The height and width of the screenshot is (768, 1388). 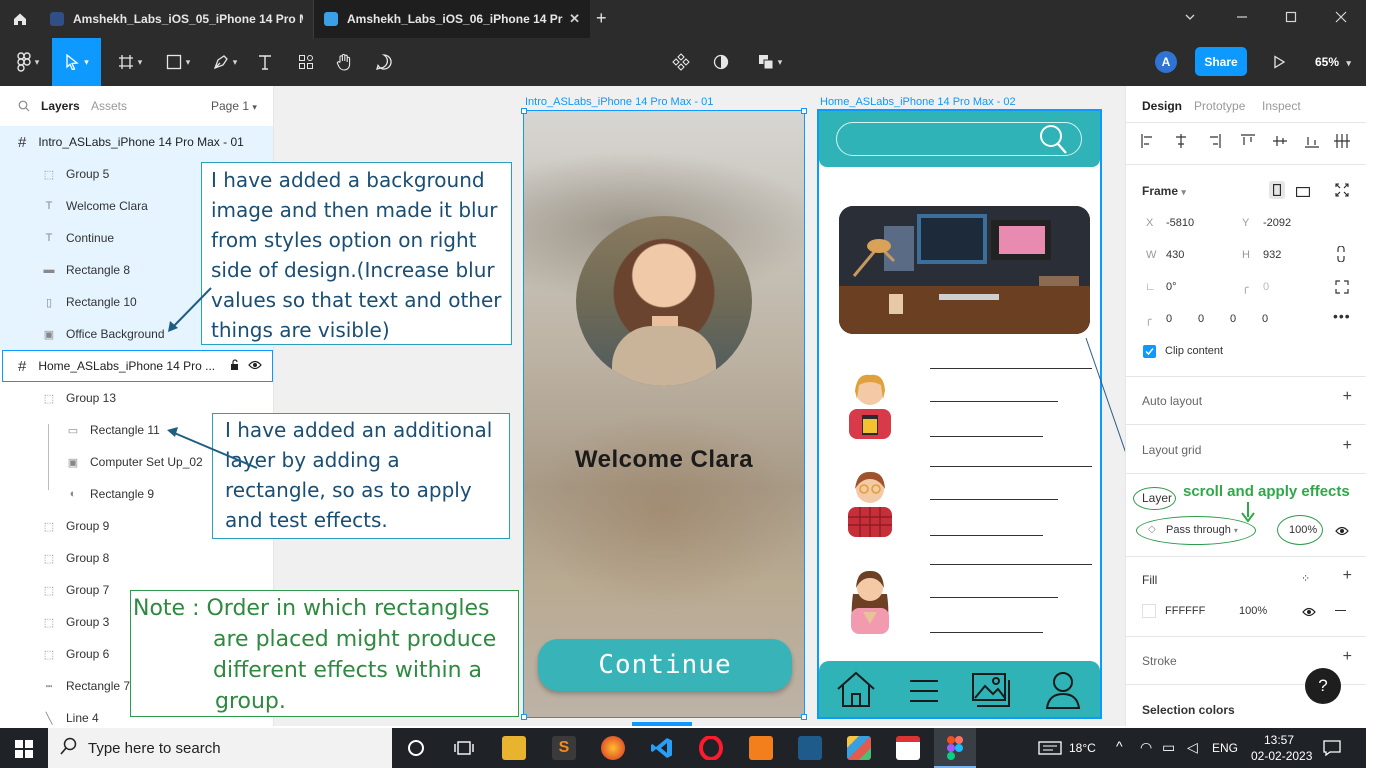 What do you see at coordinates (1279, 740) in the screenshot?
I see `clock-time: 13:57` at bounding box center [1279, 740].